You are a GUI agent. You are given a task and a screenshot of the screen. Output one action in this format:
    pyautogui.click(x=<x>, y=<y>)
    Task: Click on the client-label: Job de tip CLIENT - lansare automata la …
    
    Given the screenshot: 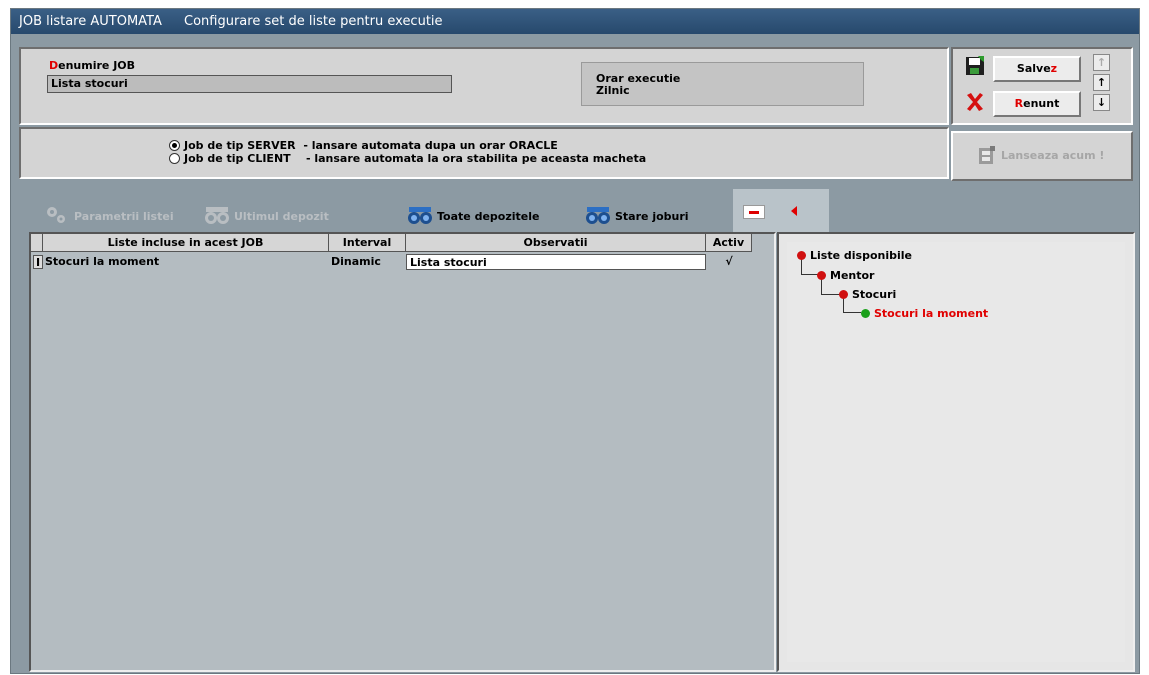 What is the action you would take?
    pyautogui.click(x=415, y=158)
    